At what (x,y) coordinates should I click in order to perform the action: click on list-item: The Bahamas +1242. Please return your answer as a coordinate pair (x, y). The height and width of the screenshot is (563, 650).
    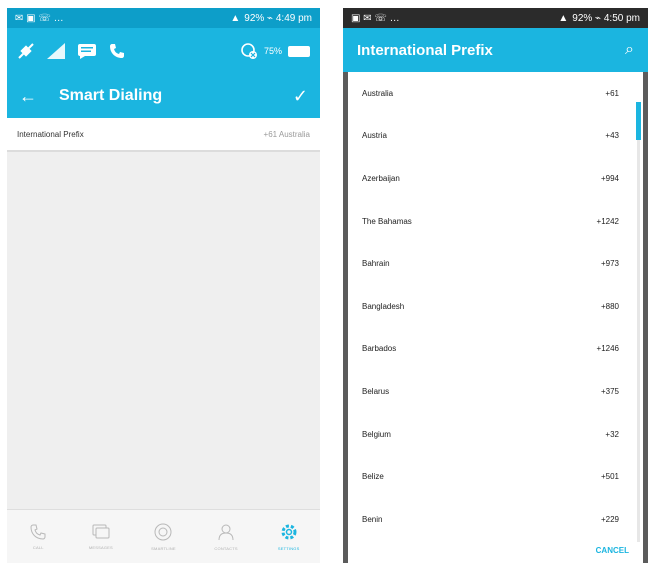
    Looking at the image, I should click on (495, 221).